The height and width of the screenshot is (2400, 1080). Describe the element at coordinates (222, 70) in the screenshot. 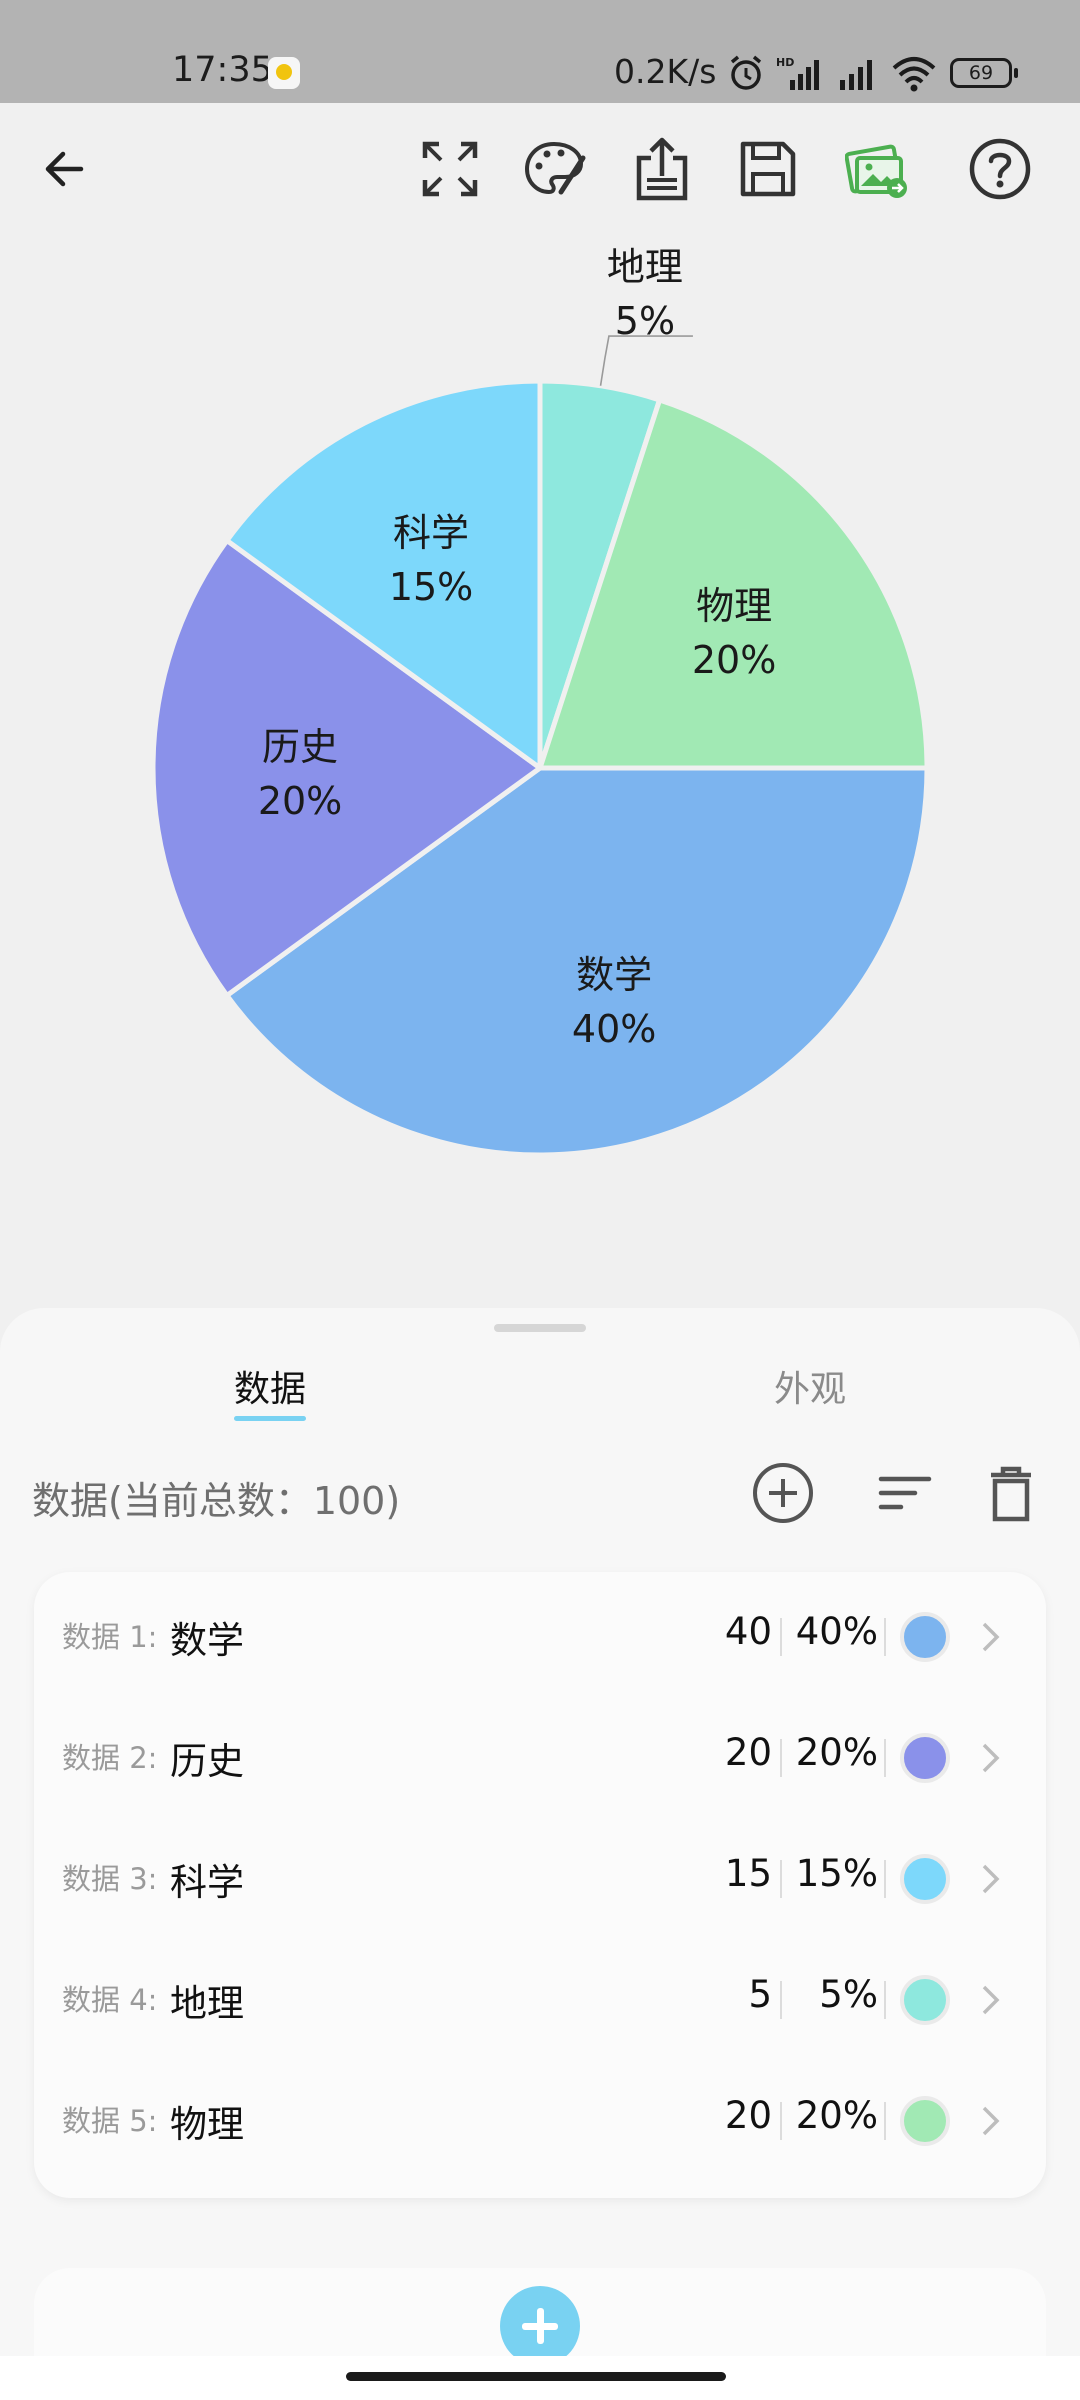

I see `status-time: 17:35` at that location.